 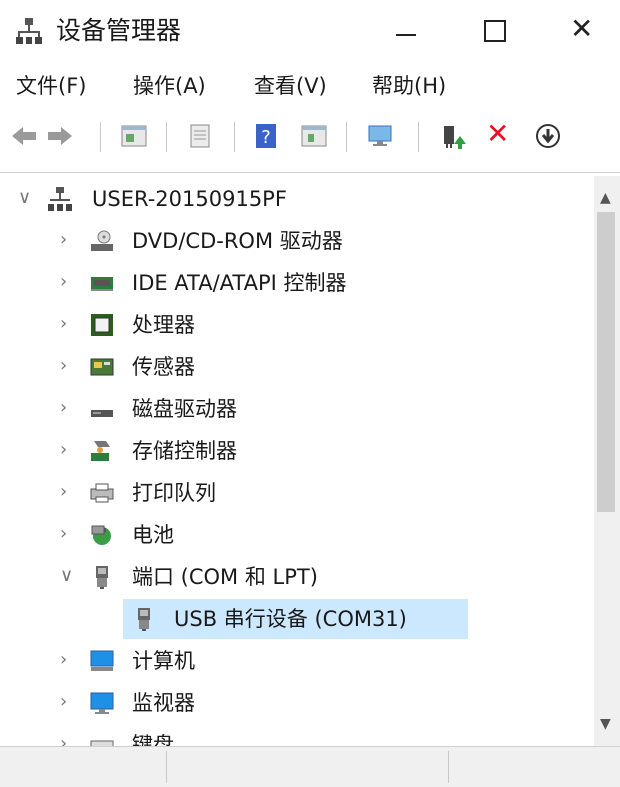 I want to click on menu-action: 操作(A), so click(x=169, y=86).